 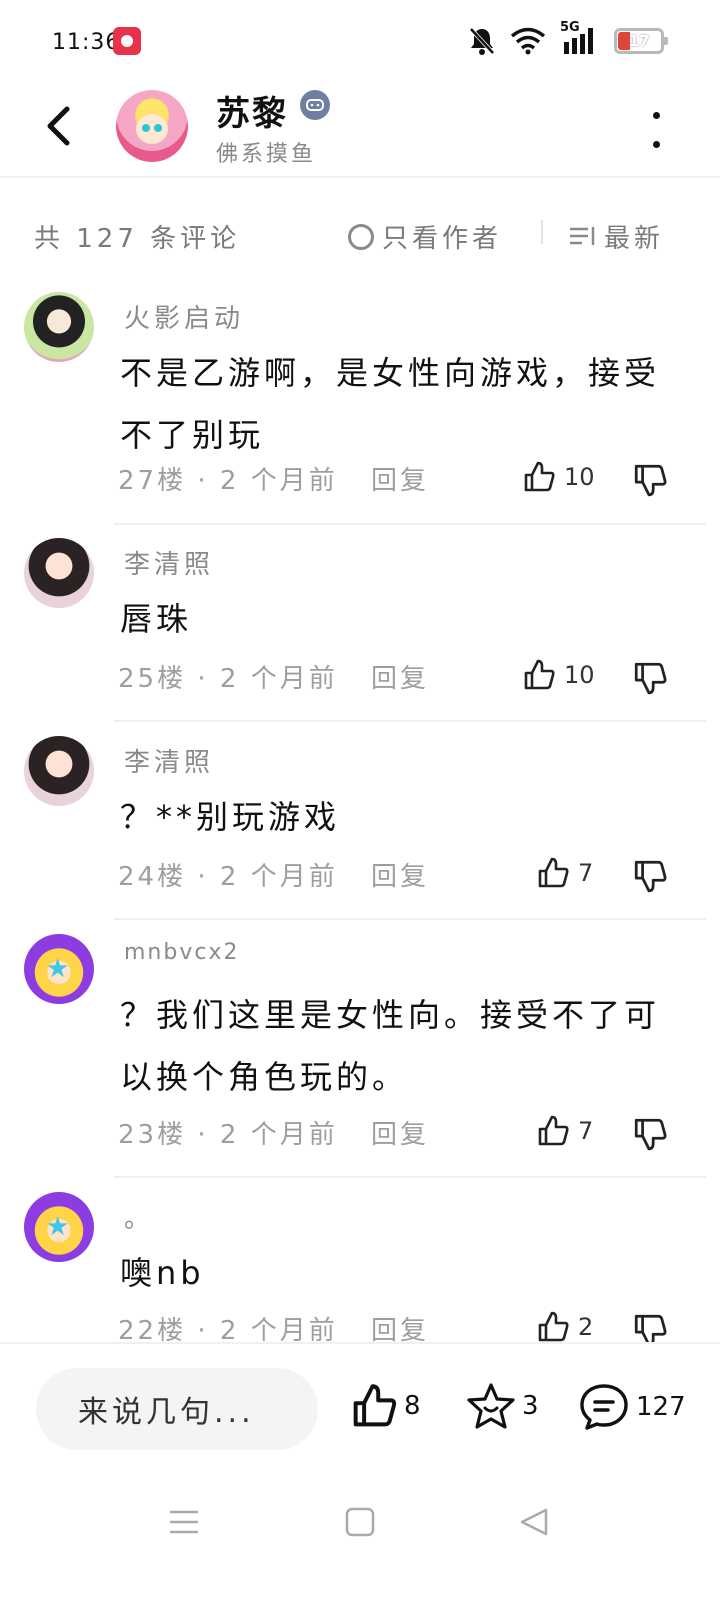 I want to click on status-icons: 5G 17, so click(x=568, y=39).